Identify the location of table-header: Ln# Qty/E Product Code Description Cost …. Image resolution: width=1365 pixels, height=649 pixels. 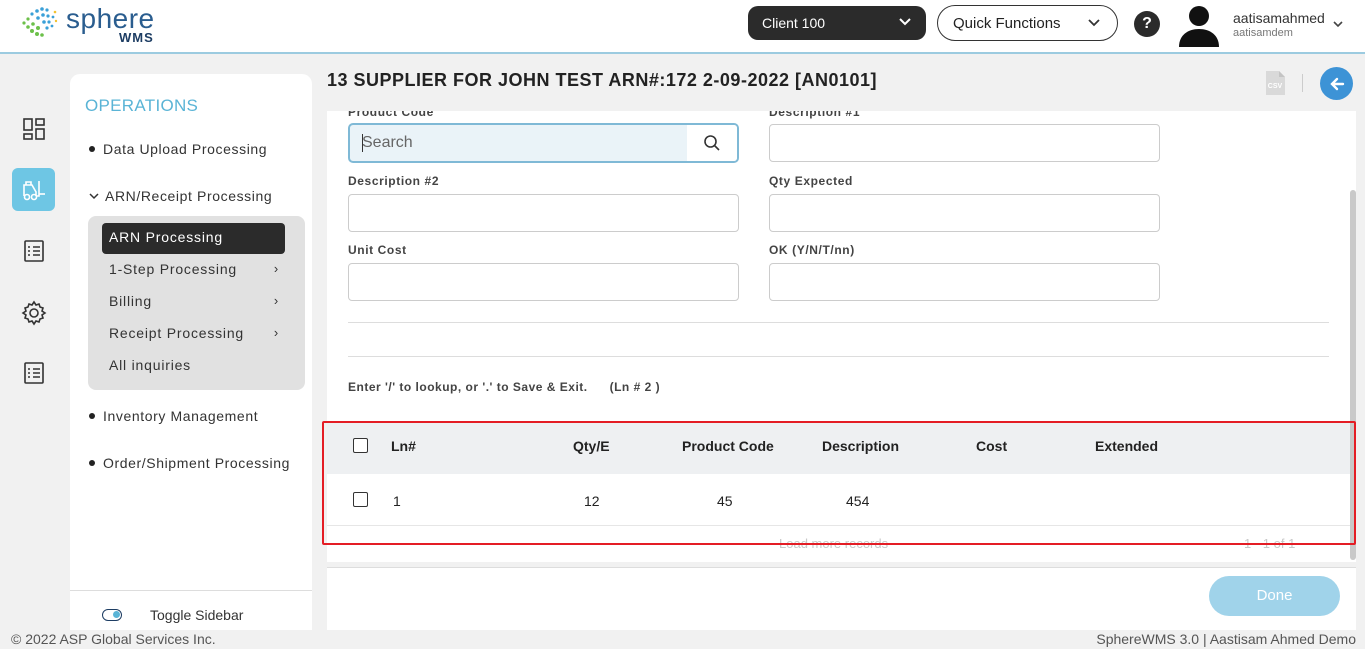
(841, 448).